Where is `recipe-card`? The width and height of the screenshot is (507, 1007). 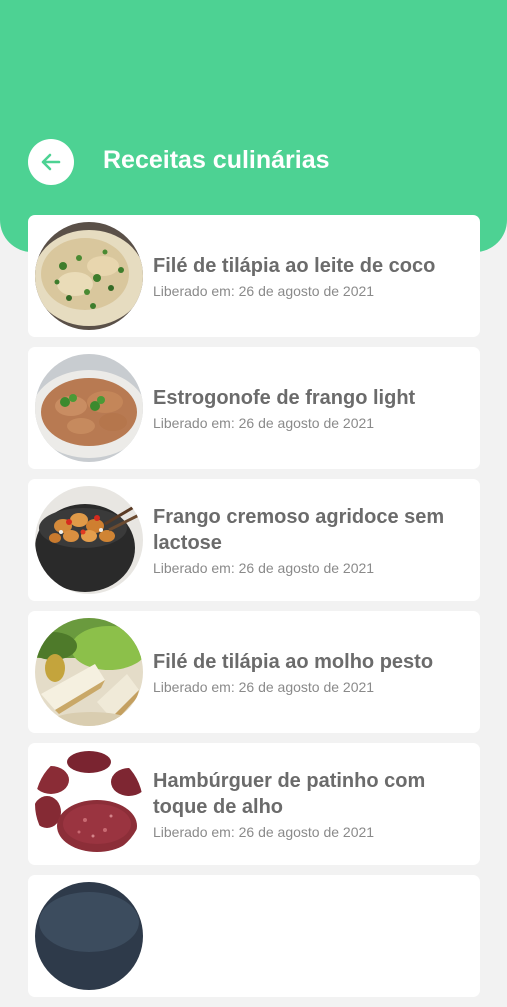 recipe-card is located at coordinates (254, 936).